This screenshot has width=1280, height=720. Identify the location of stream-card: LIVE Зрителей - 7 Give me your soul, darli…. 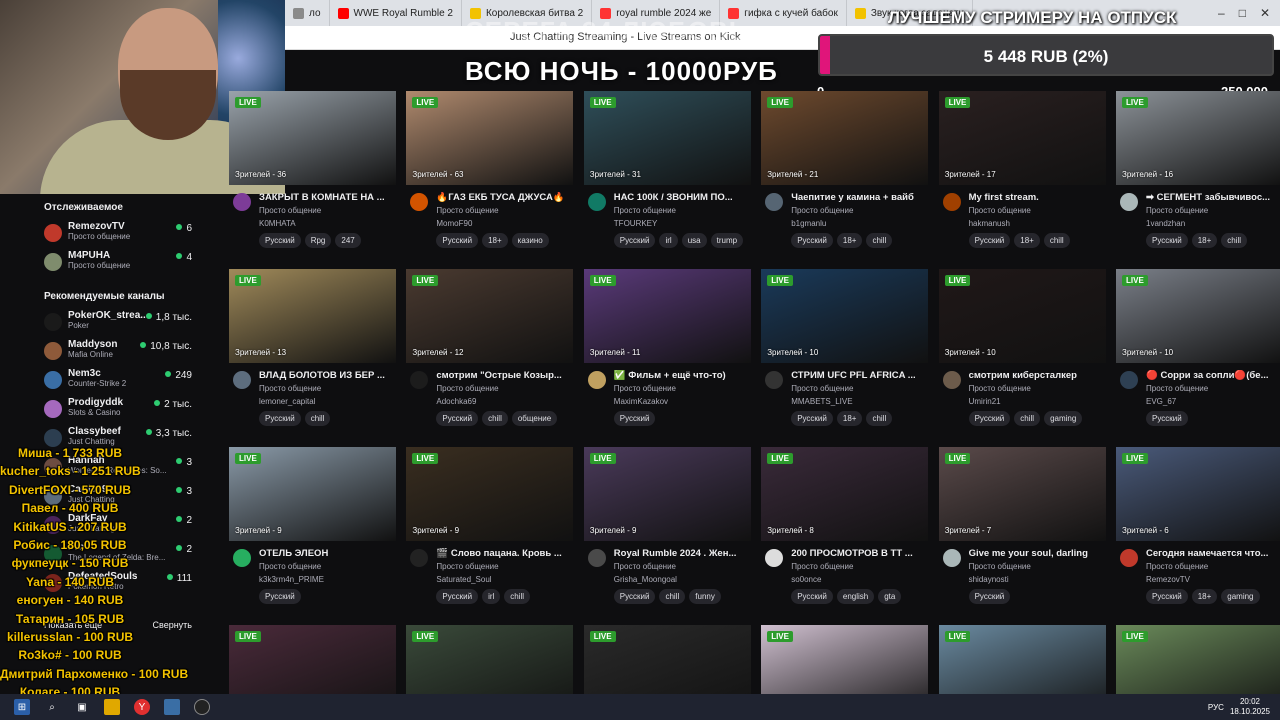
(1022, 534).